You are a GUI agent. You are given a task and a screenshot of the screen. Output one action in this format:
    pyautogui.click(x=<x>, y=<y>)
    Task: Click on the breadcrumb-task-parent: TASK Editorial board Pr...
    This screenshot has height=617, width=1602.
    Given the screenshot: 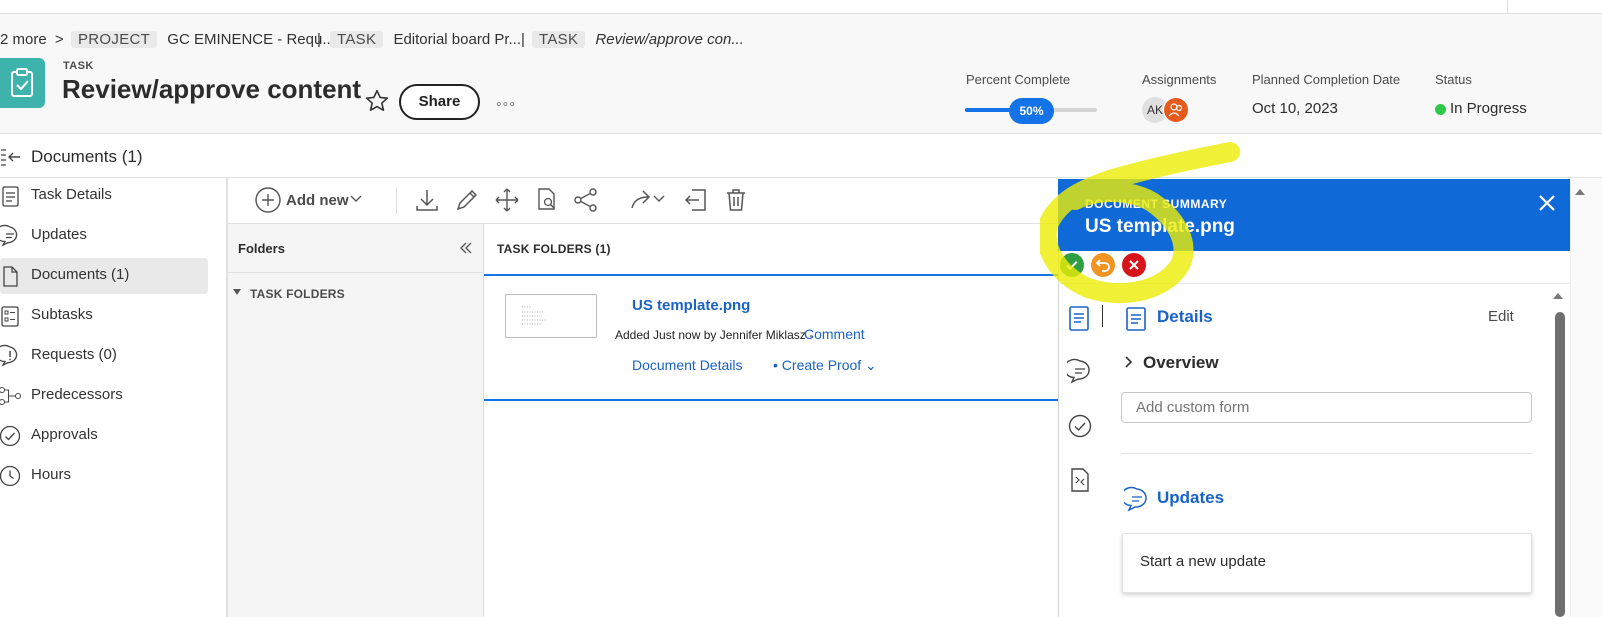 What is the action you would take?
    pyautogui.click(x=425, y=40)
    